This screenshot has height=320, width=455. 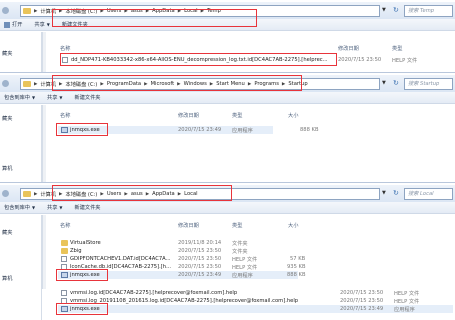 What do you see at coordinates (76, 251) in the screenshot?
I see `file-name: Zbig` at bounding box center [76, 251].